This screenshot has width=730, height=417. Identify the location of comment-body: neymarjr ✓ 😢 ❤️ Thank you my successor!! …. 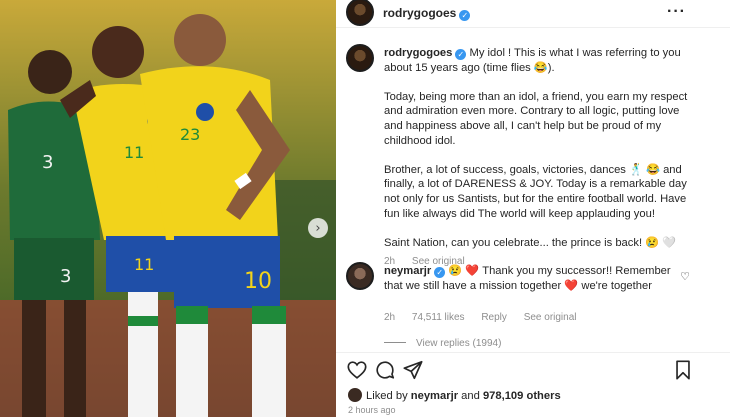
(534, 278).